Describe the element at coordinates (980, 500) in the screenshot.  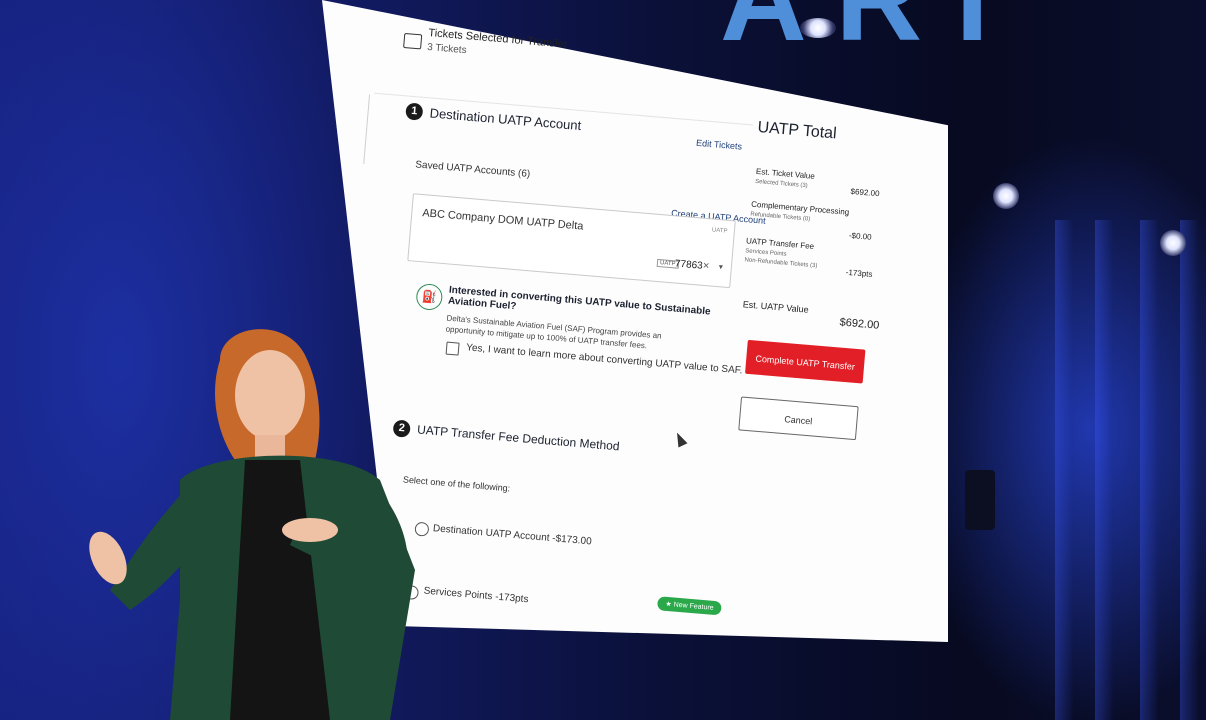
I see `camera-rig` at that location.